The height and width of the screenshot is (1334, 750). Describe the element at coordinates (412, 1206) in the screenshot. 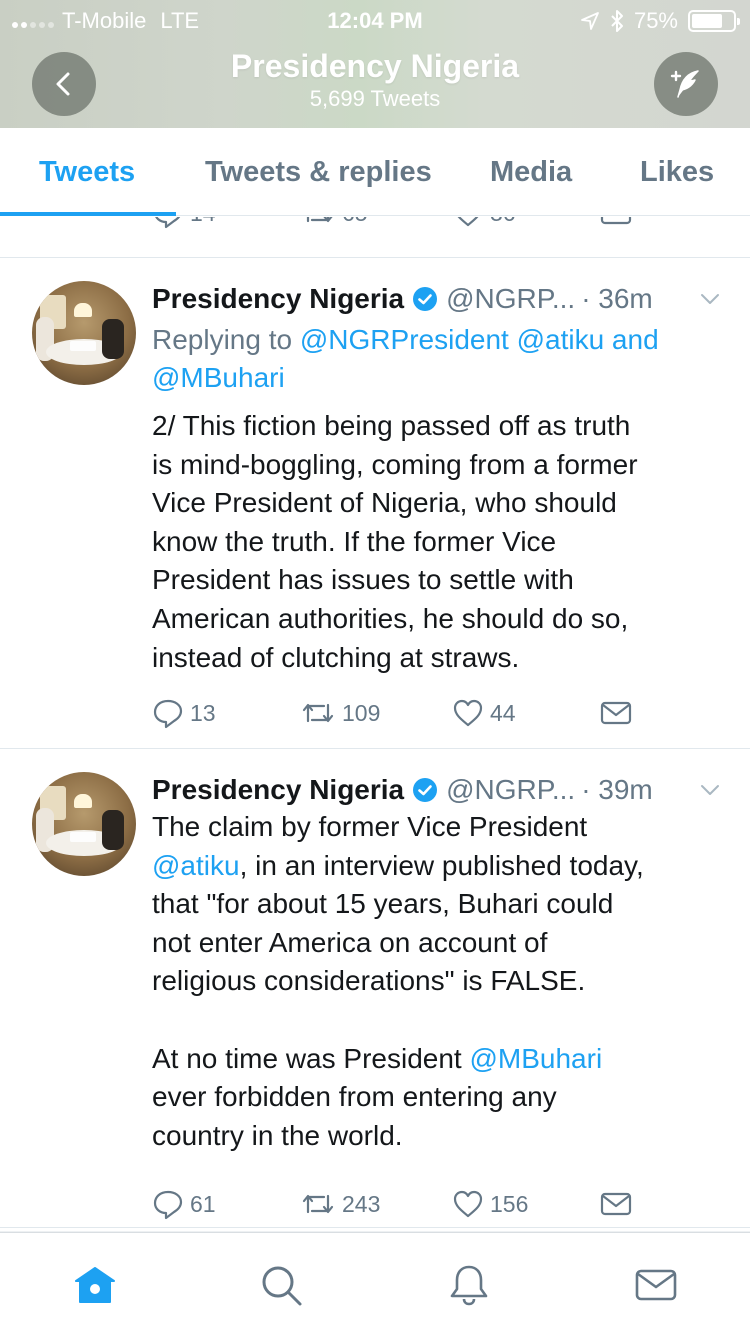

I see `tweet-actions: 61 243 156` at that location.